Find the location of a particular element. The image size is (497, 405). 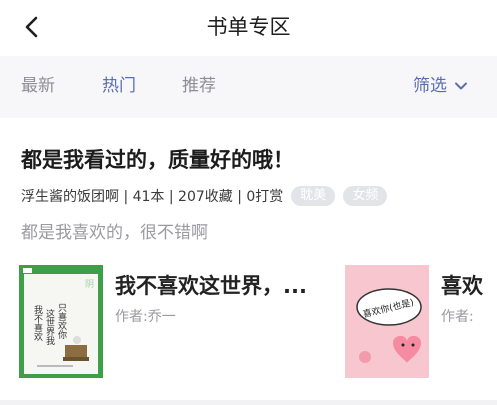

svg-text: 阴 is located at coordinates (89, 284).